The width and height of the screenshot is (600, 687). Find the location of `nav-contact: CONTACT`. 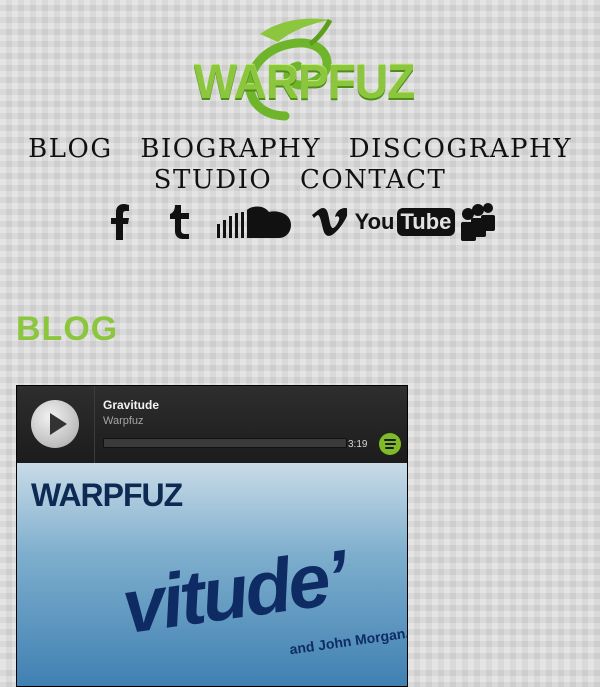

nav-contact: CONTACT is located at coordinates (373, 180).